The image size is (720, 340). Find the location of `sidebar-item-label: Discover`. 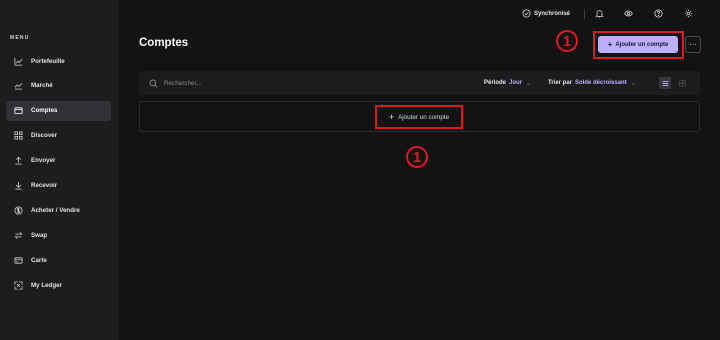

sidebar-item-label: Discover is located at coordinates (44, 136).